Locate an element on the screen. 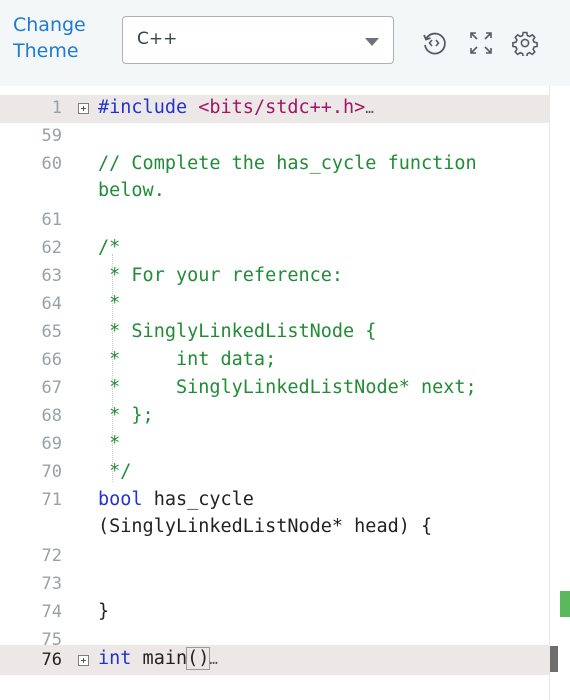 This screenshot has height=700, width=570. change-theme-link: Change Theme is located at coordinates (58, 38).